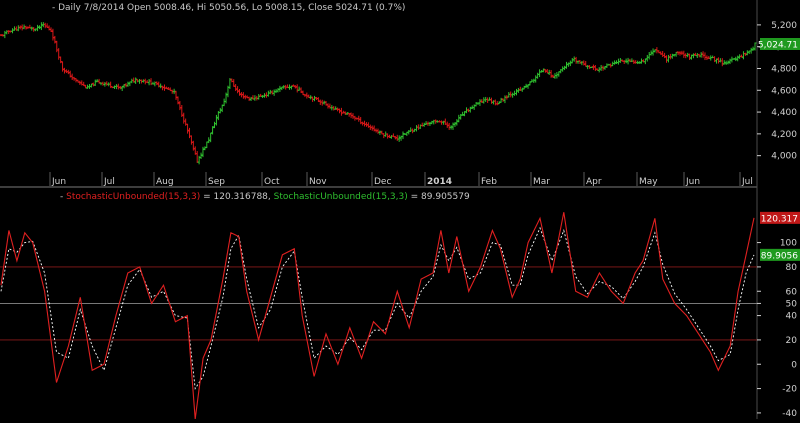 Image resolution: width=800 pixels, height=423 pixels. Describe the element at coordinates (489, 182) in the screenshot. I see `date-axis-label: Feb` at that location.